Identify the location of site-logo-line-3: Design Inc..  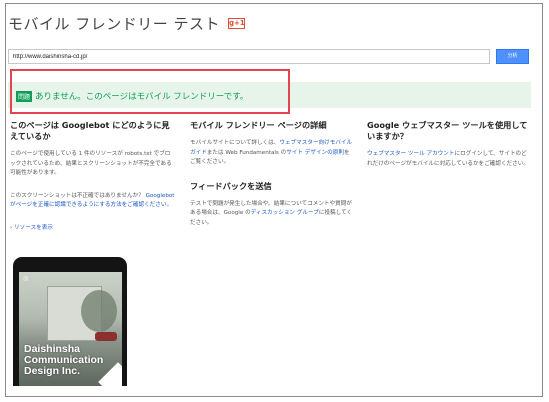
(52, 371).